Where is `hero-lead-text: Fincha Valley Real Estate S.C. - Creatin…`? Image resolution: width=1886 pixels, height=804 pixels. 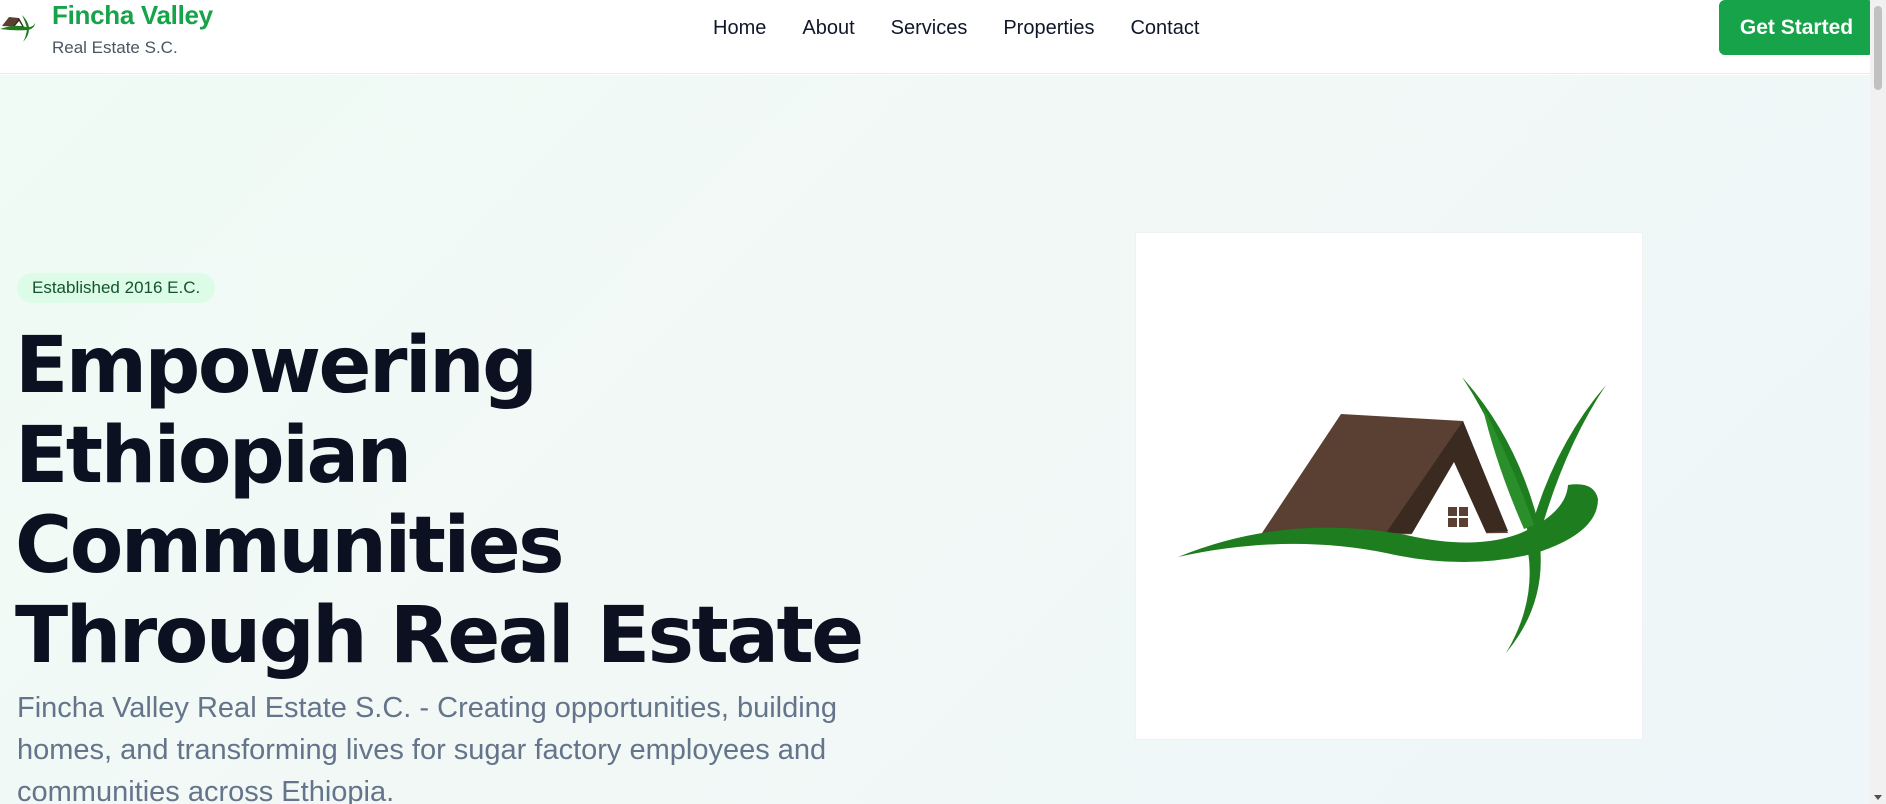
hero-lead-text: Fincha Valley Real Estate S.C. - Creatin… is located at coordinates (427, 748).